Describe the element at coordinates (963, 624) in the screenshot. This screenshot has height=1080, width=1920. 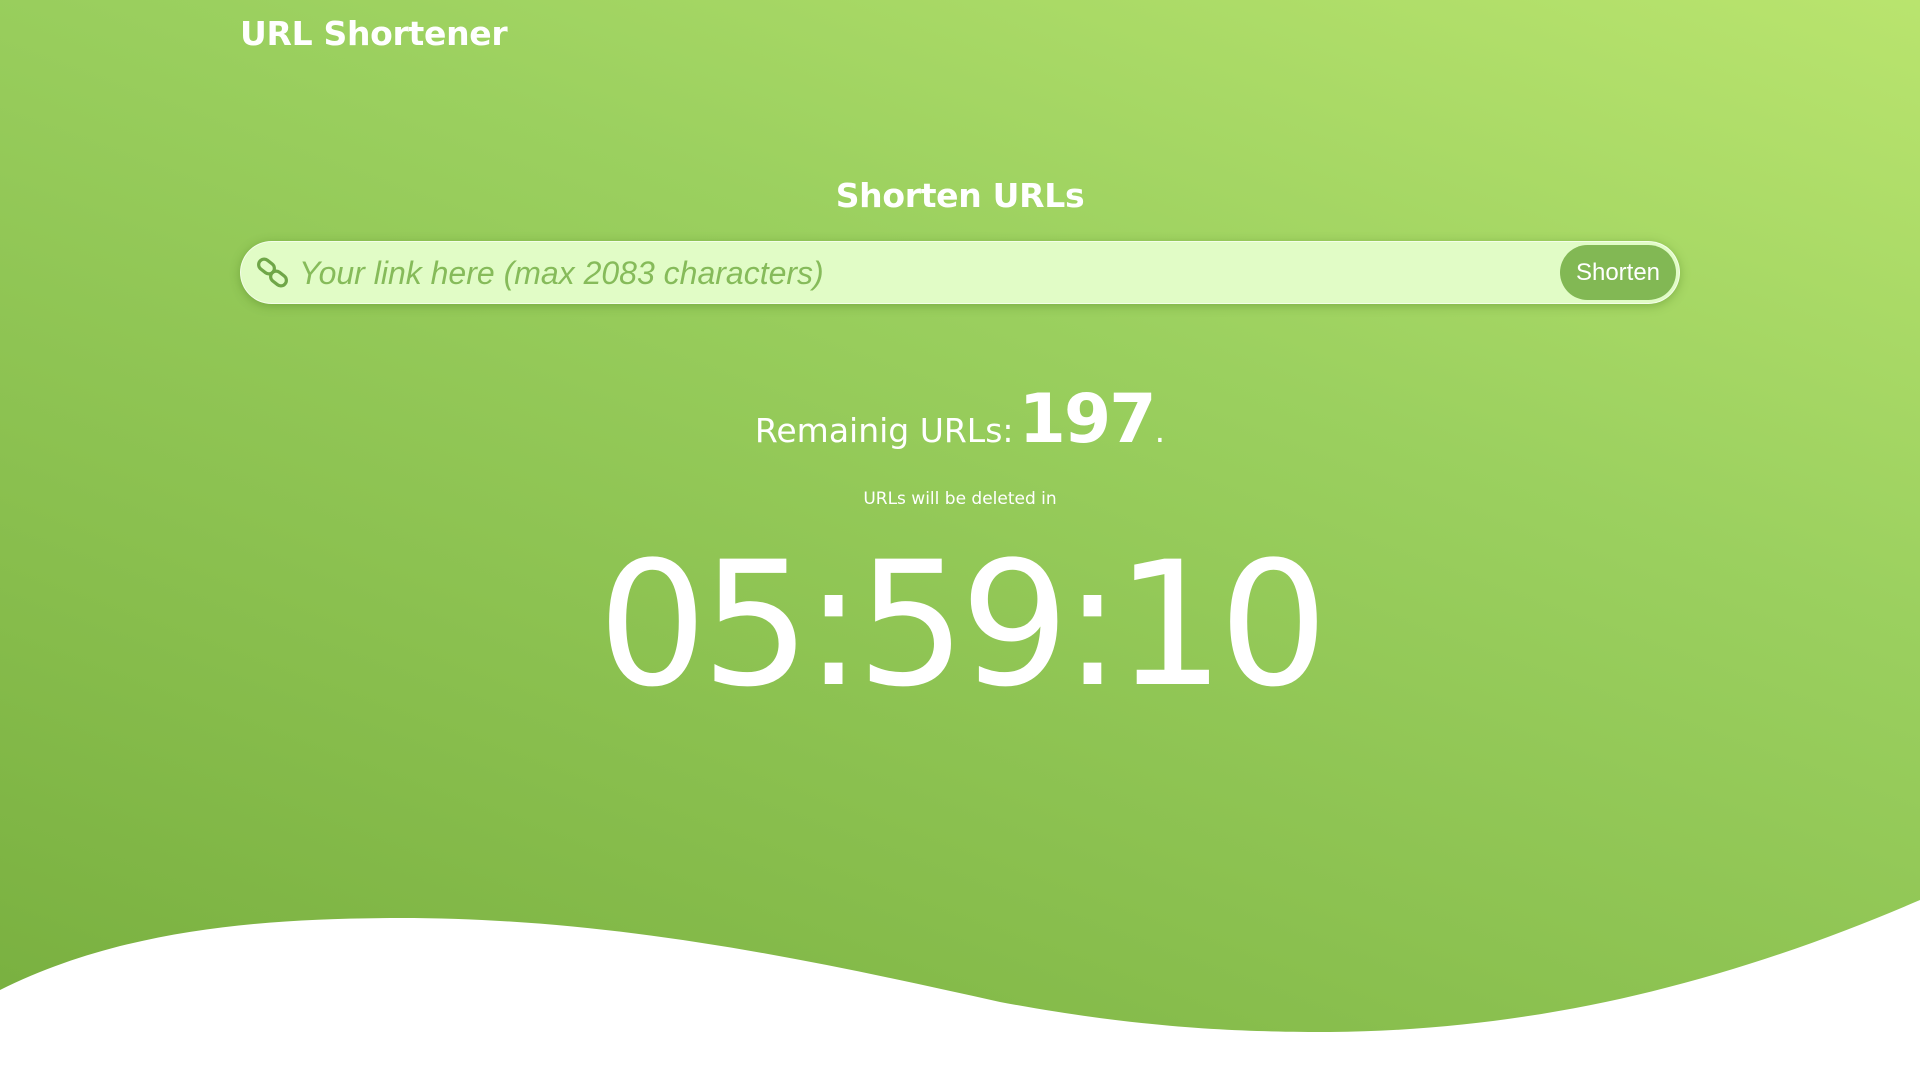
I see `countdown-timer: 05:59:10` at that location.